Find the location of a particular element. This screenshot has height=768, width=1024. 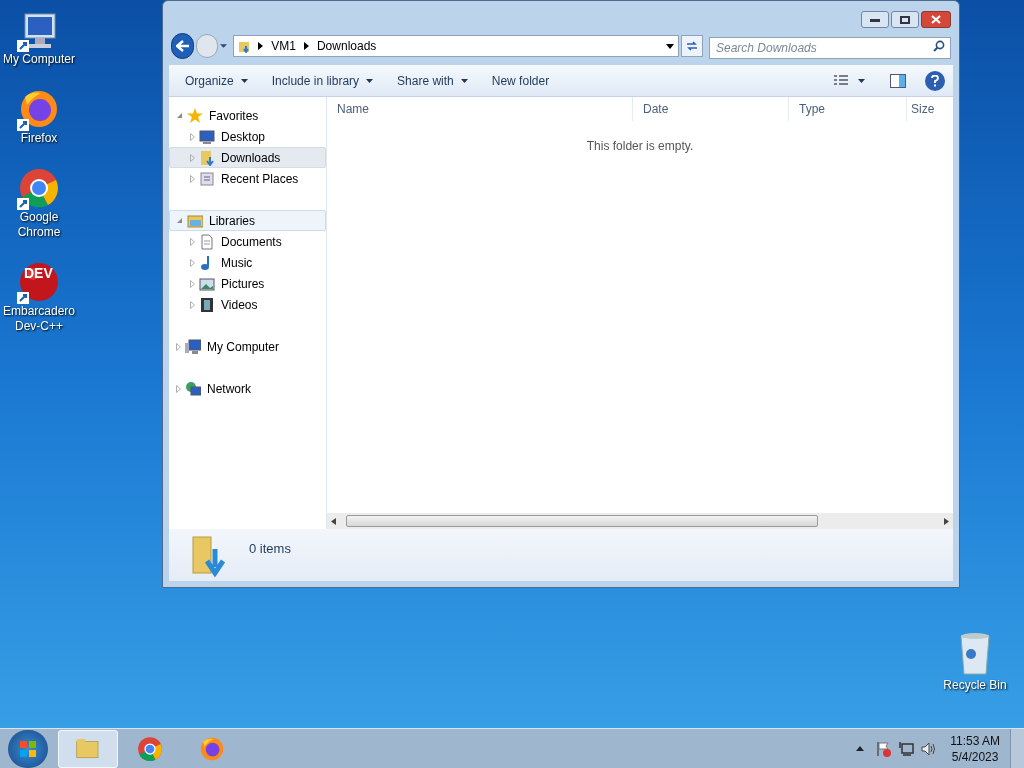

breadcrumb-item: VM1 is located at coordinates (283, 46).